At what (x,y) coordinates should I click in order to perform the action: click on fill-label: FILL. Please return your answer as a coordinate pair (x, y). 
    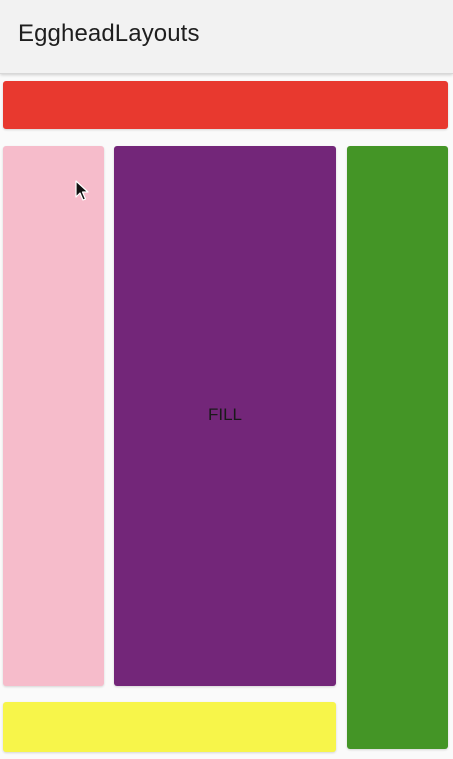
    Looking at the image, I should click on (225, 414).